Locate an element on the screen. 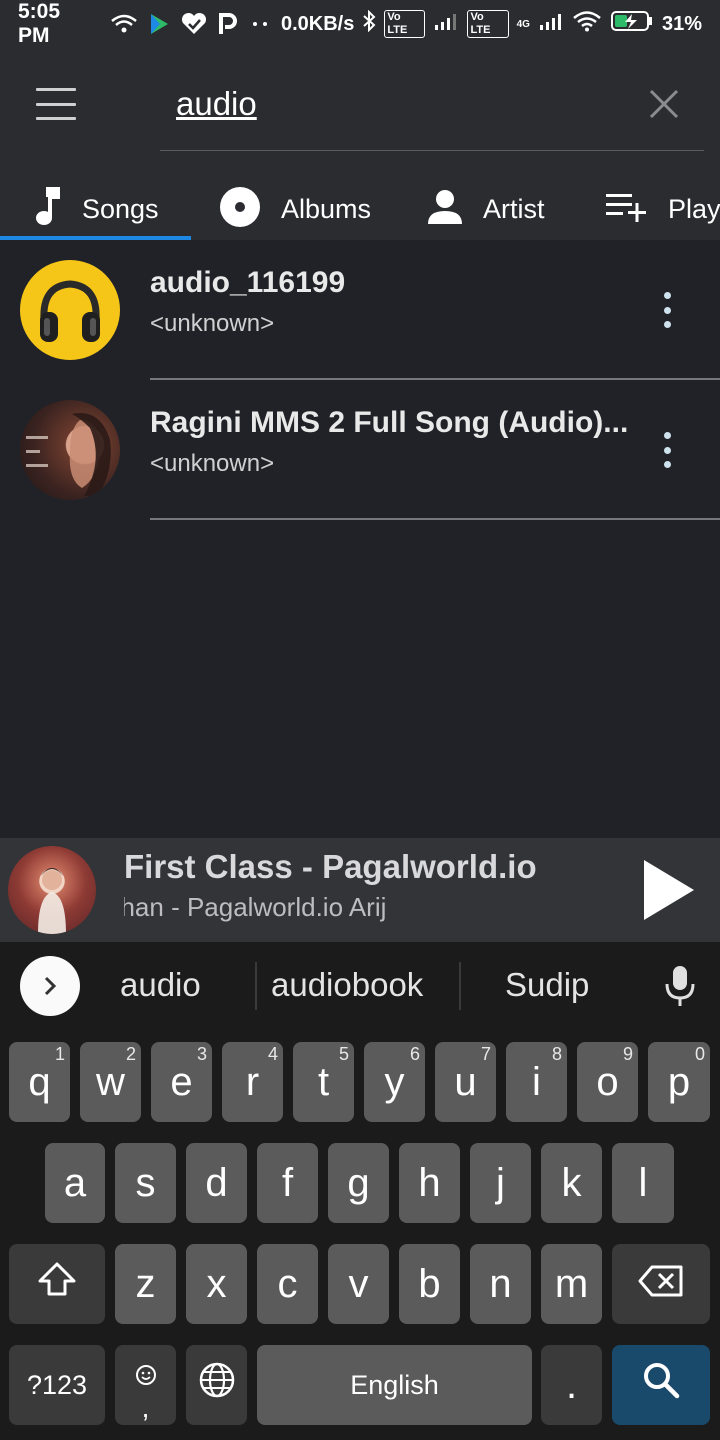  net-speed: 0.0KB/s is located at coordinates (317, 23).